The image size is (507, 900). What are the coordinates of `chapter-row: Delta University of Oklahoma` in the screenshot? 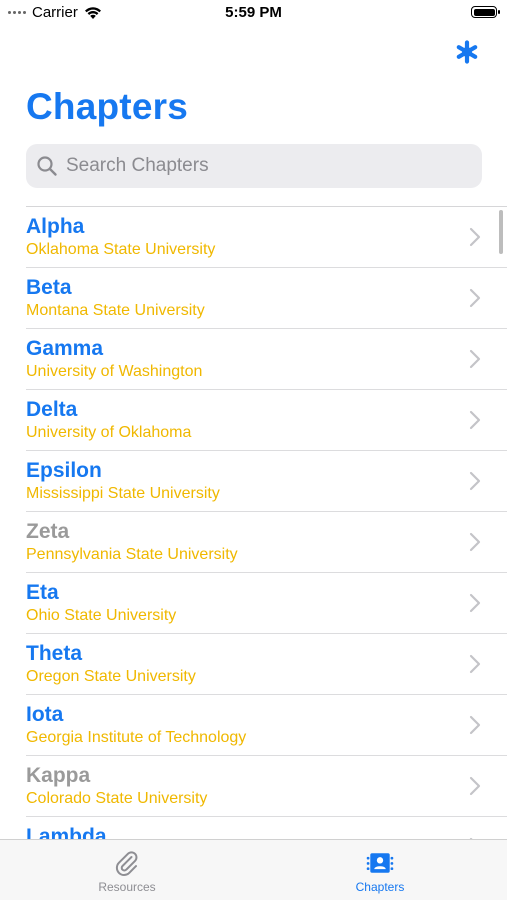 It's located at (266, 420).